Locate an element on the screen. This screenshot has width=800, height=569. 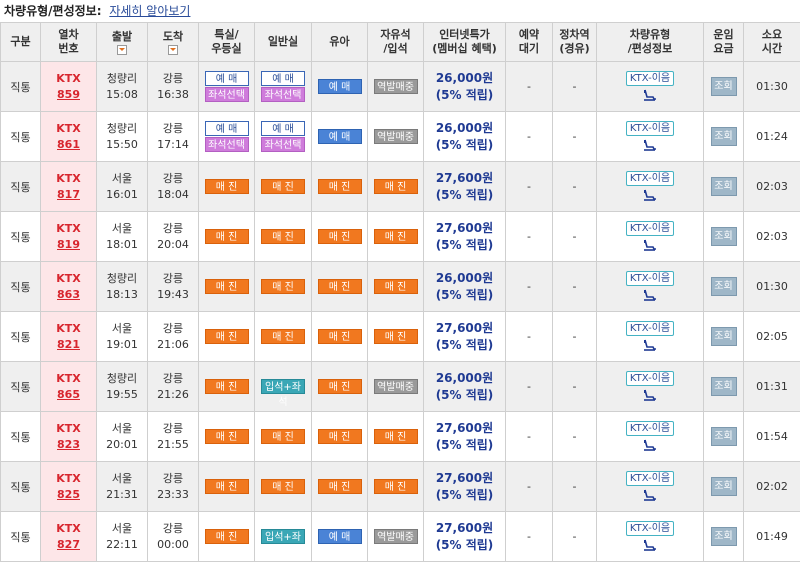
cell-arrival: 강릉 18:04 is located at coordinates (173, 186).